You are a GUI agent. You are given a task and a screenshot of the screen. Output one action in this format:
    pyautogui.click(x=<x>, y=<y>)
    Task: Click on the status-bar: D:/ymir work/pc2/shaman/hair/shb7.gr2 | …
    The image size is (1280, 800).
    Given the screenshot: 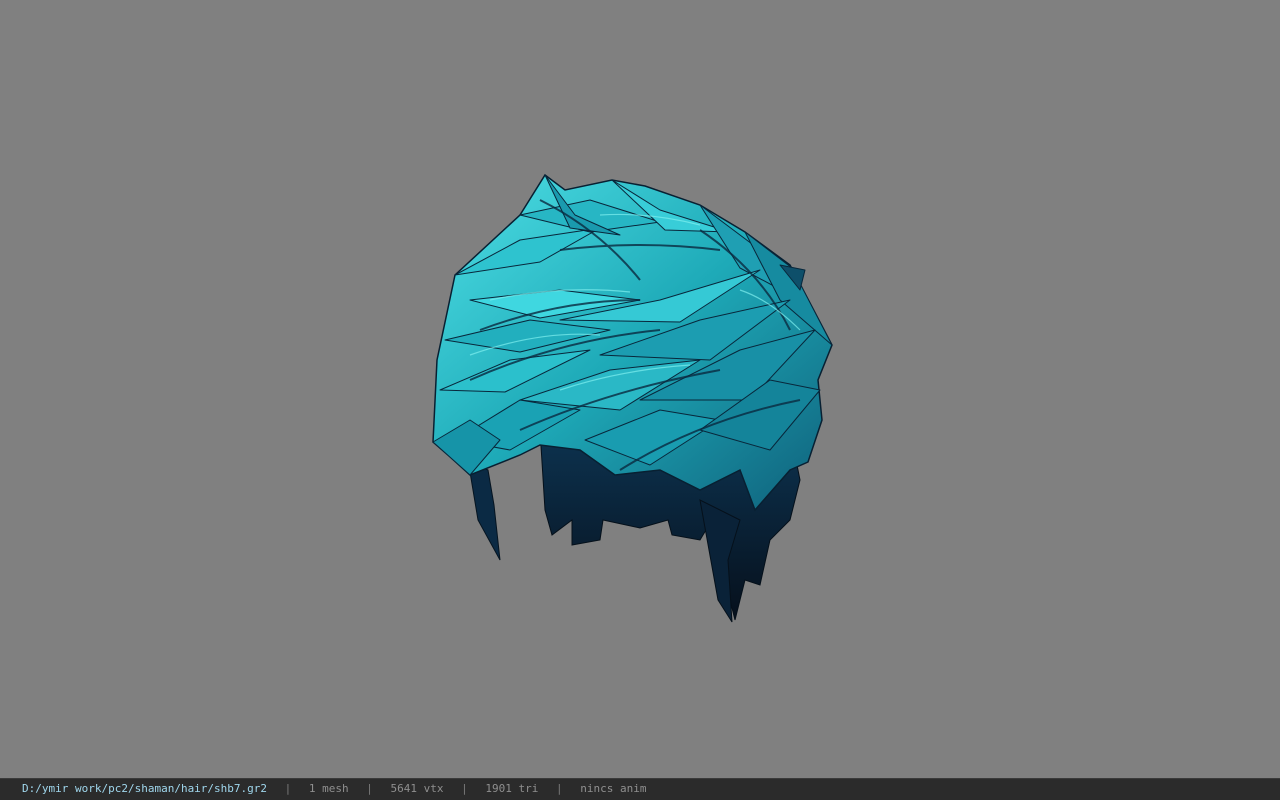 What is the action you would take?
    pyautogui.click(x=640, y=789)
    